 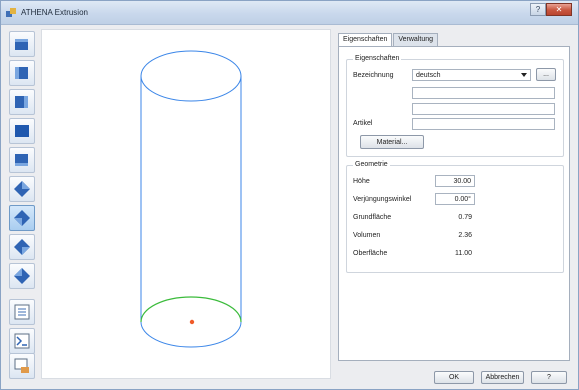 I want to click on view-iso-3-button, so click(x=22, y=247).